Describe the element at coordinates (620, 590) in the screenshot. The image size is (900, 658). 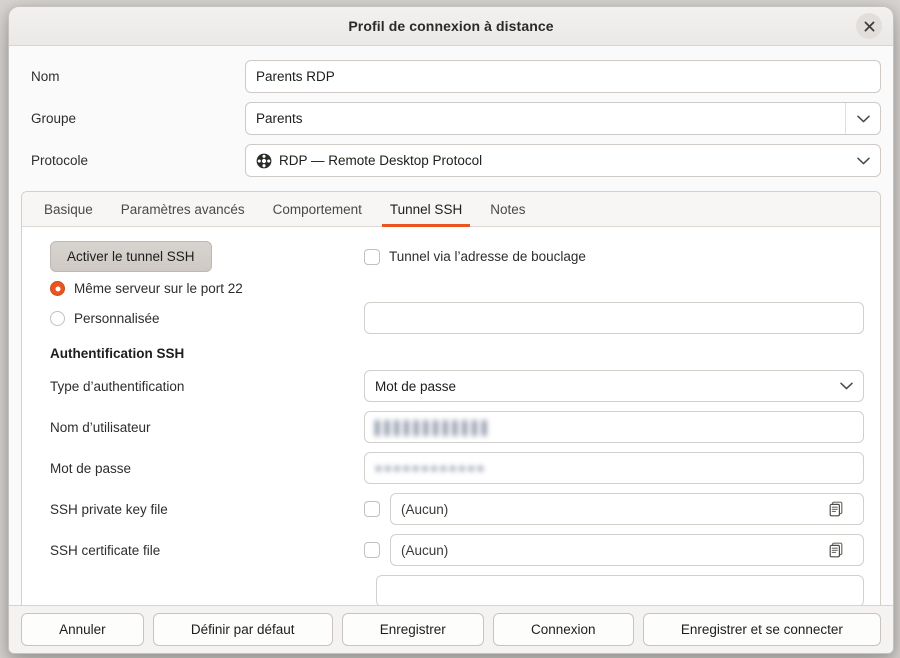
I see `clipped-field-below` at that location.